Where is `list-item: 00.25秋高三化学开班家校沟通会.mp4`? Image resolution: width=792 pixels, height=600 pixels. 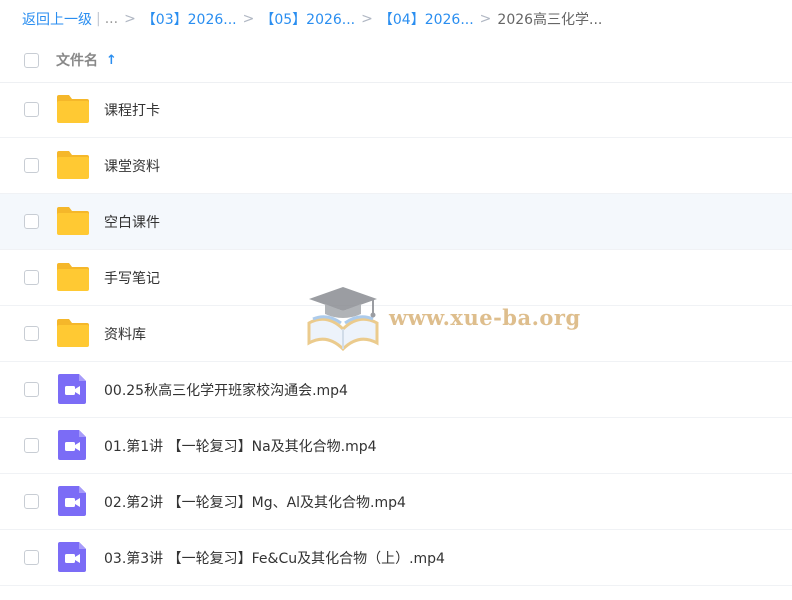
list-item: 00.25秋高三化学开班家校沟通会.mp4 is located at coordinates (396, 390).